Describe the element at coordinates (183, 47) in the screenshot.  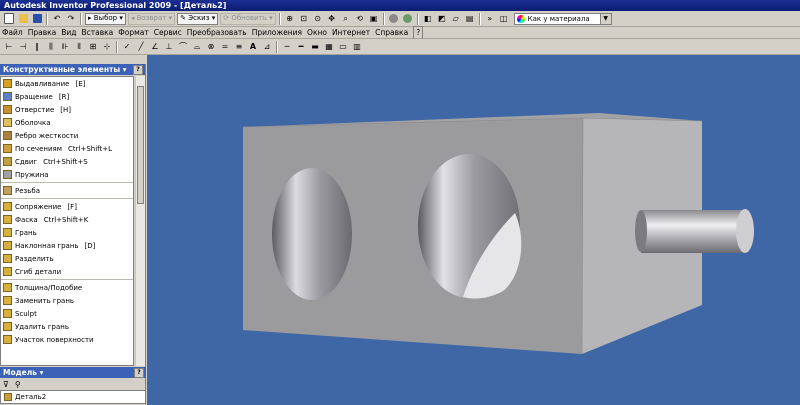
I see `arc-icon: ⌒` at that location.